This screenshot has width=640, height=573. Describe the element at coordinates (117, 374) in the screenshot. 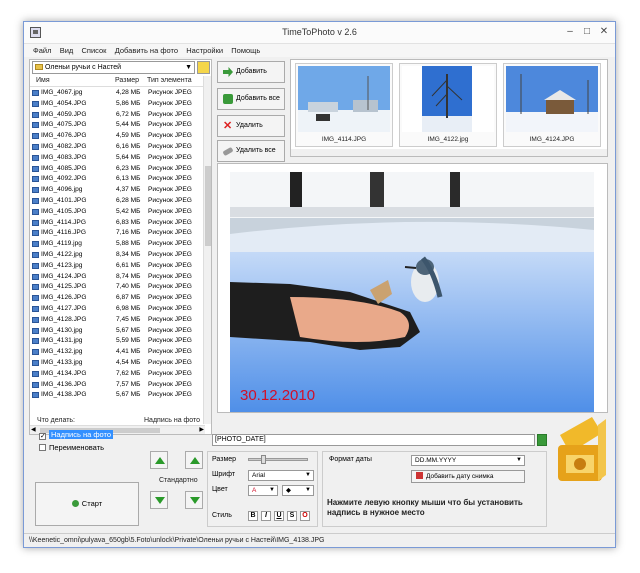

I see `file-row: IMG_4134.JPG 7,62 МБ Рисунок JPEG` at that location.